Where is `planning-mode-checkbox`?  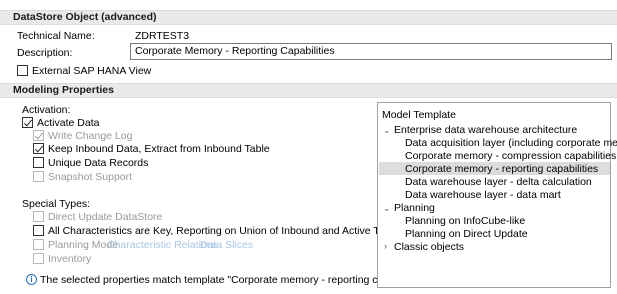 planning-mode-checkbox is located at coordinates (38, 244).